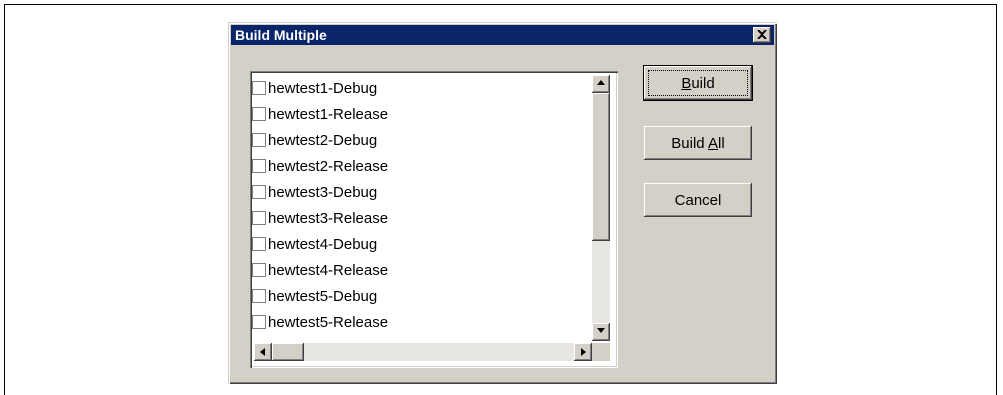 The height and width of the screenshot is (395, 1003). I want to click on vertical-scrollbar, so click(601, 208).